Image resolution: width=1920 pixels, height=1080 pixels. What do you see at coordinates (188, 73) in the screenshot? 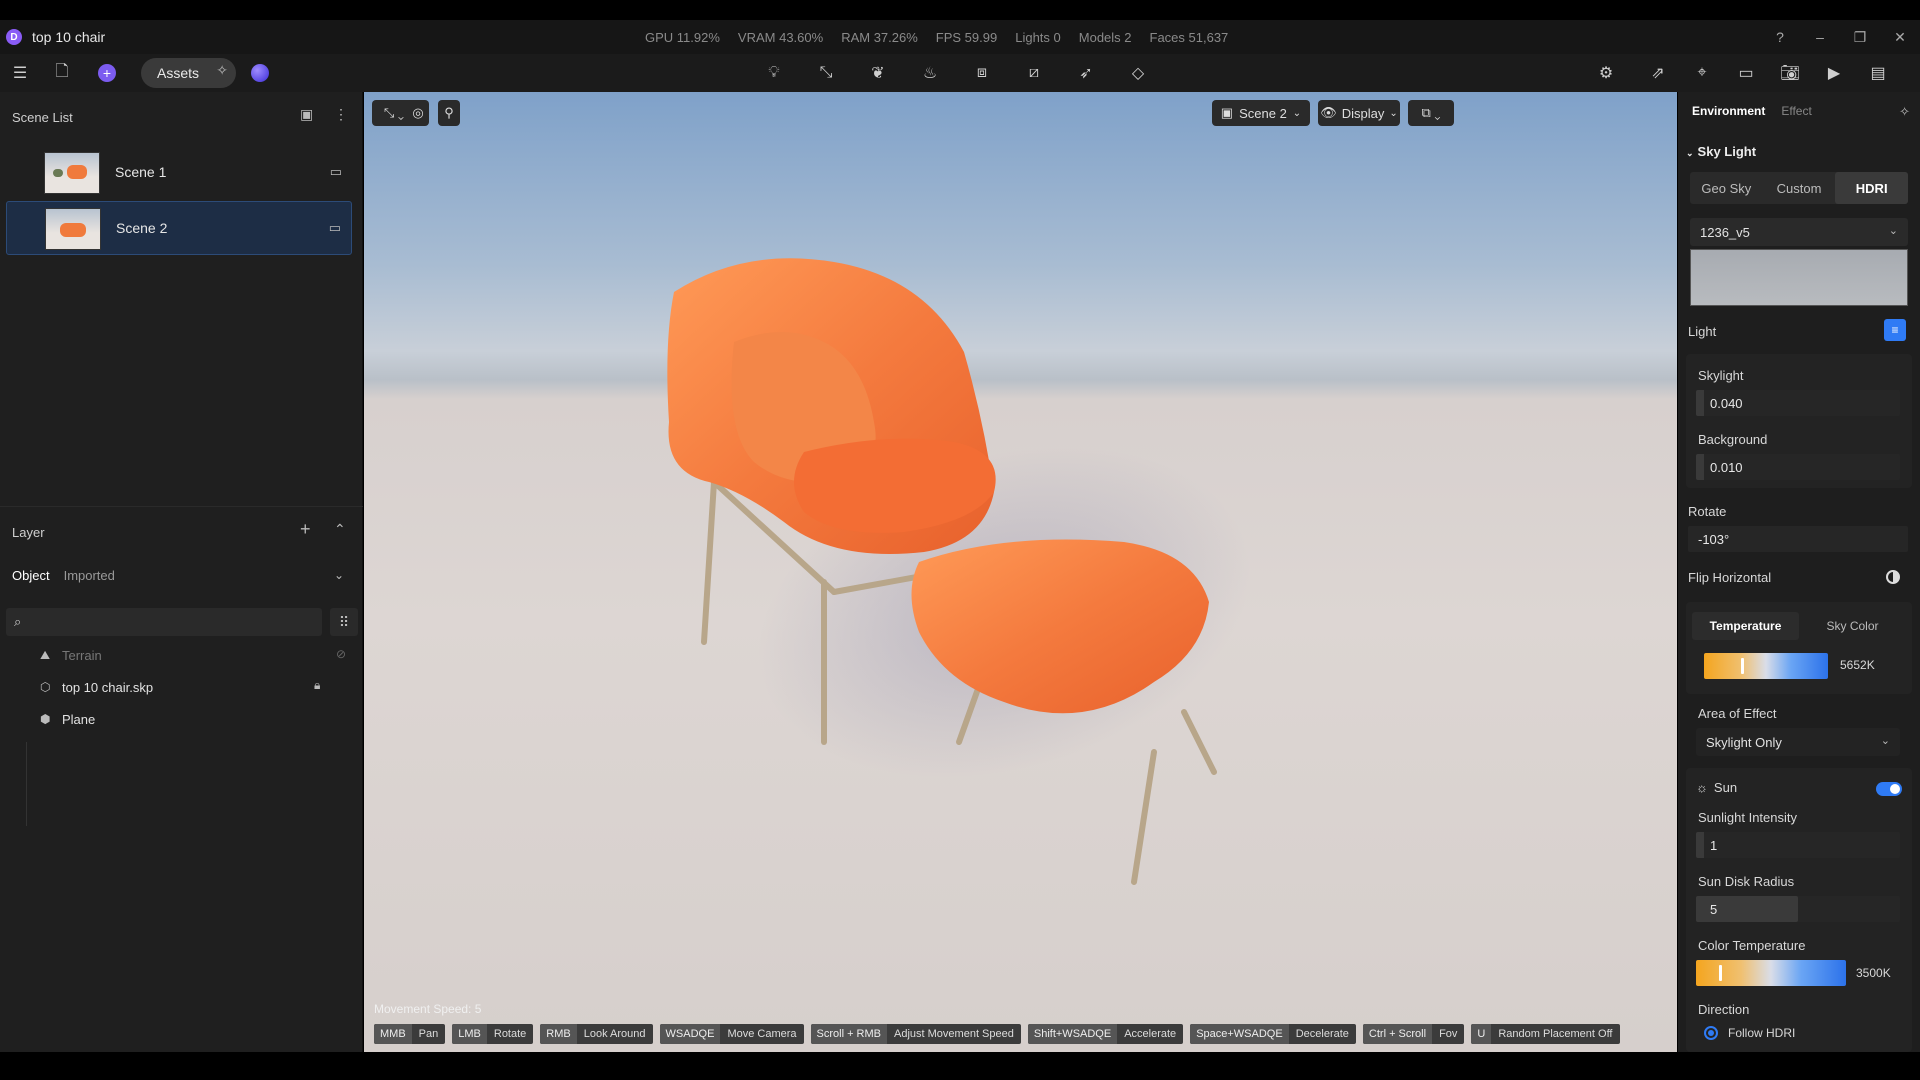
I see `assets-button: Assets ✧` at bounding box center [188, 73].